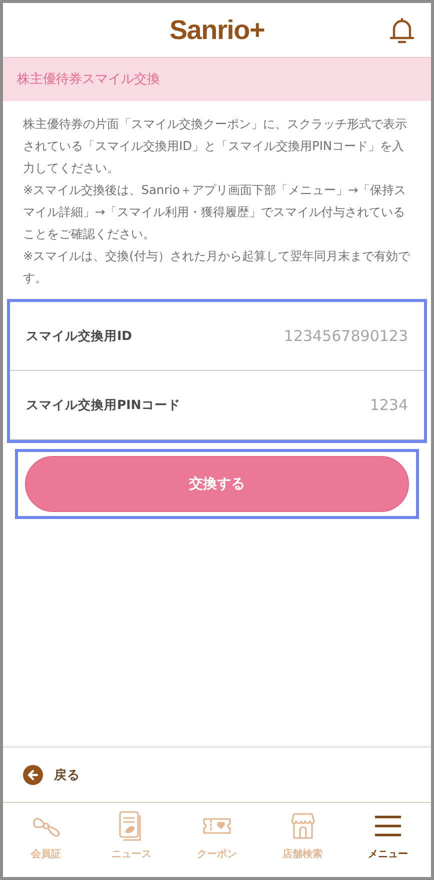 The image size is (434, 880). Describe the element at coordinates (215, 212) in the screenshot. I see `instruction-text: ※スマイル交換後は、Sanrio＋アプリ画面下部「メニュー」→「保持スマイル詳細」→「スマイル利用・獲得履歴」でスマイル付与されていることをご確認ください。` at that location.